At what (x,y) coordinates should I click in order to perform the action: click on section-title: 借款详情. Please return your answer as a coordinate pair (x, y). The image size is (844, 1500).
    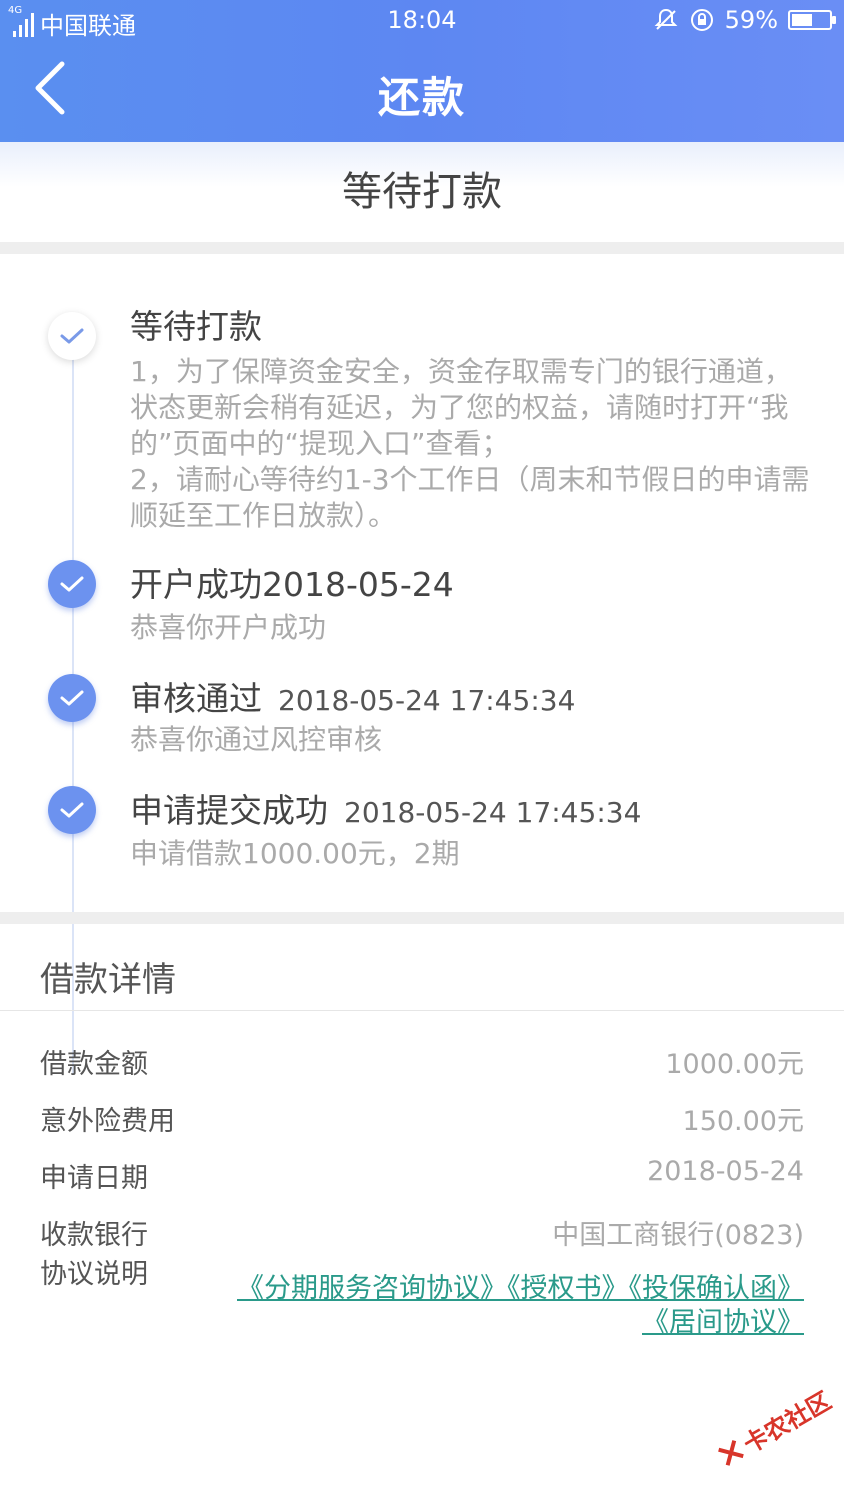
    Looking at the image, I should click on (108, 980).